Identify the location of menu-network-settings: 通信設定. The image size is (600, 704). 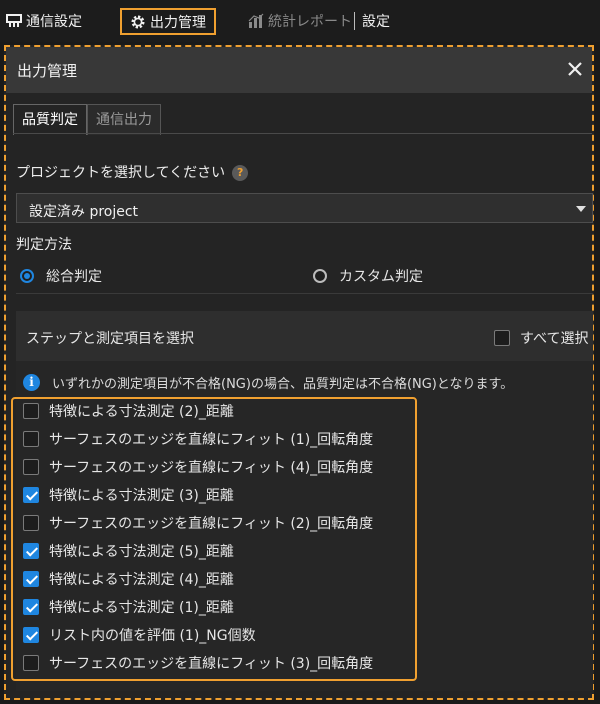
(44, 20).